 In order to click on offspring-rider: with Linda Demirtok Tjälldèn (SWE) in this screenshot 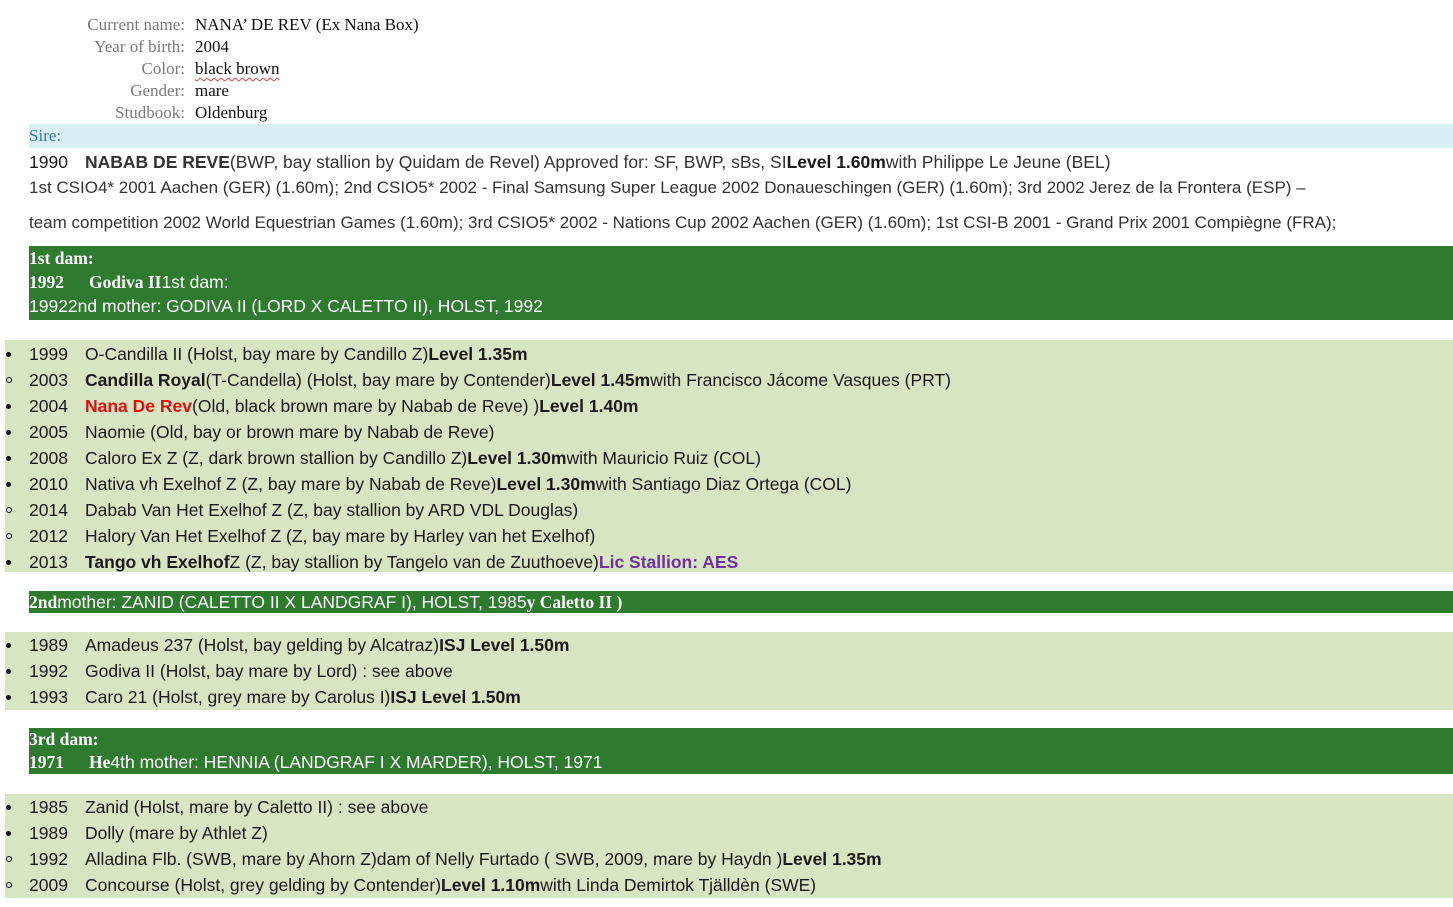, I will do `click(678, 884)`.